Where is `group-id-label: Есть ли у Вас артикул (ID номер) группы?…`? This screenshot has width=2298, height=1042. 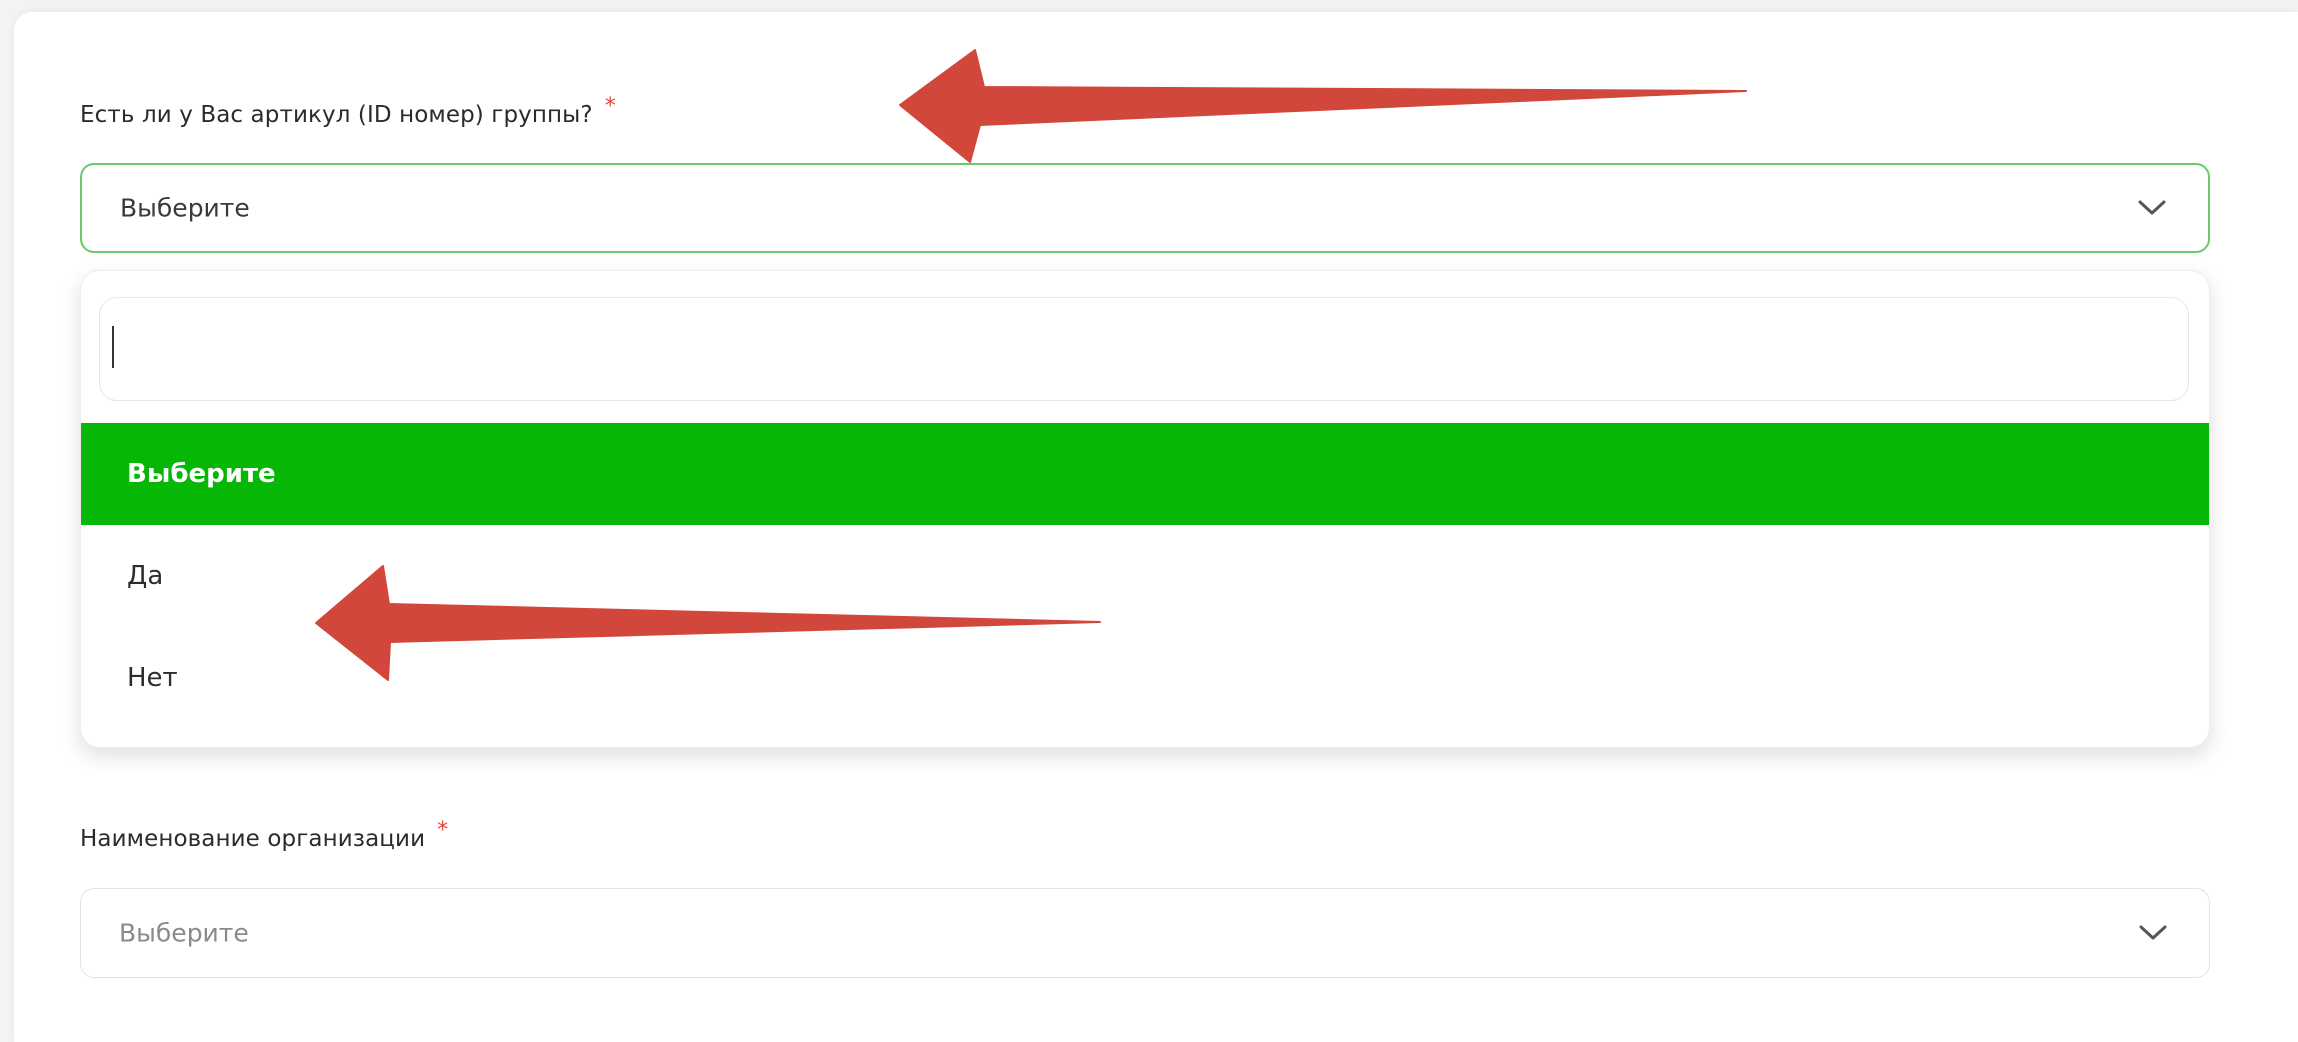
group-id-label: Есть ли у Вас артикул (ID номер) группы?… is located at coordinates (348, 111).